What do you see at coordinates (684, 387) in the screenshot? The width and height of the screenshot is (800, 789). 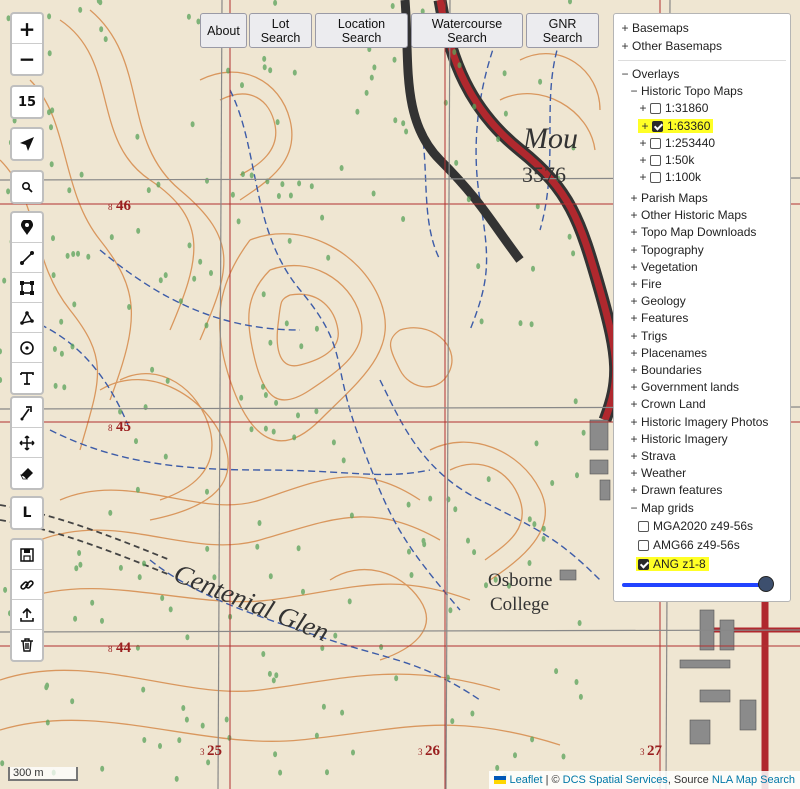 I see `overlay-group-item: + Government lands` at bounding box center [684, 387].